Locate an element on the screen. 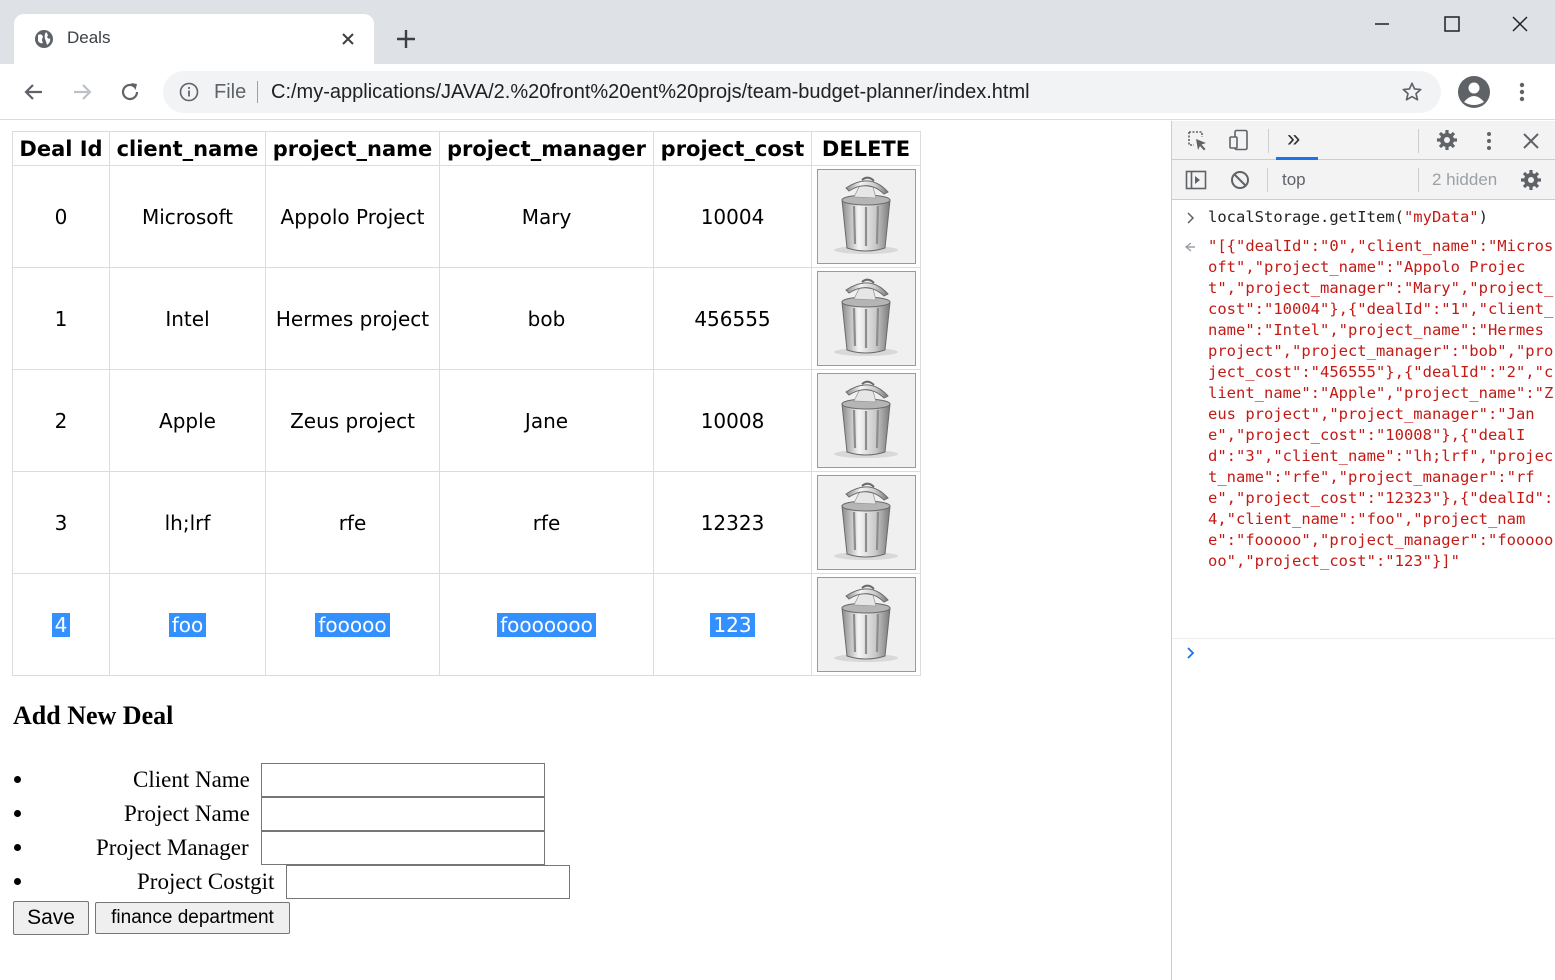 The height and width of the screenshot is (980, 1555). project-cost-value: 456555 is located at coordinates (732, 318).